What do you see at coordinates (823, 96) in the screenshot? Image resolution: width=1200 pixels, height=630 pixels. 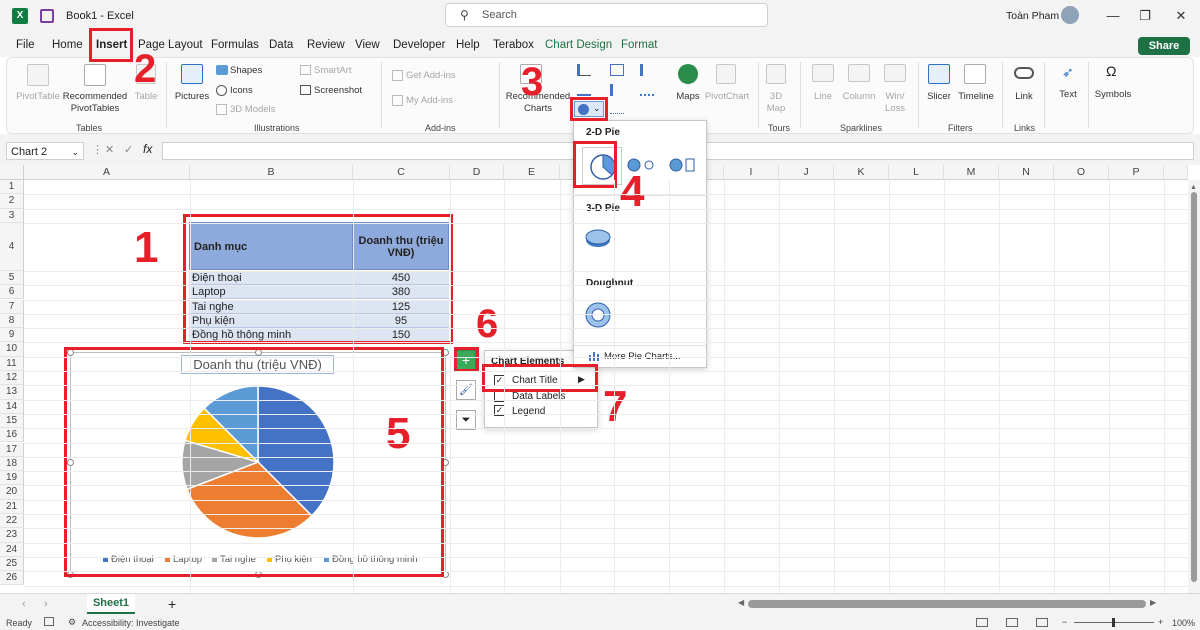 I see `sparkline-line-button: Line` at bounding box center [823, 96].